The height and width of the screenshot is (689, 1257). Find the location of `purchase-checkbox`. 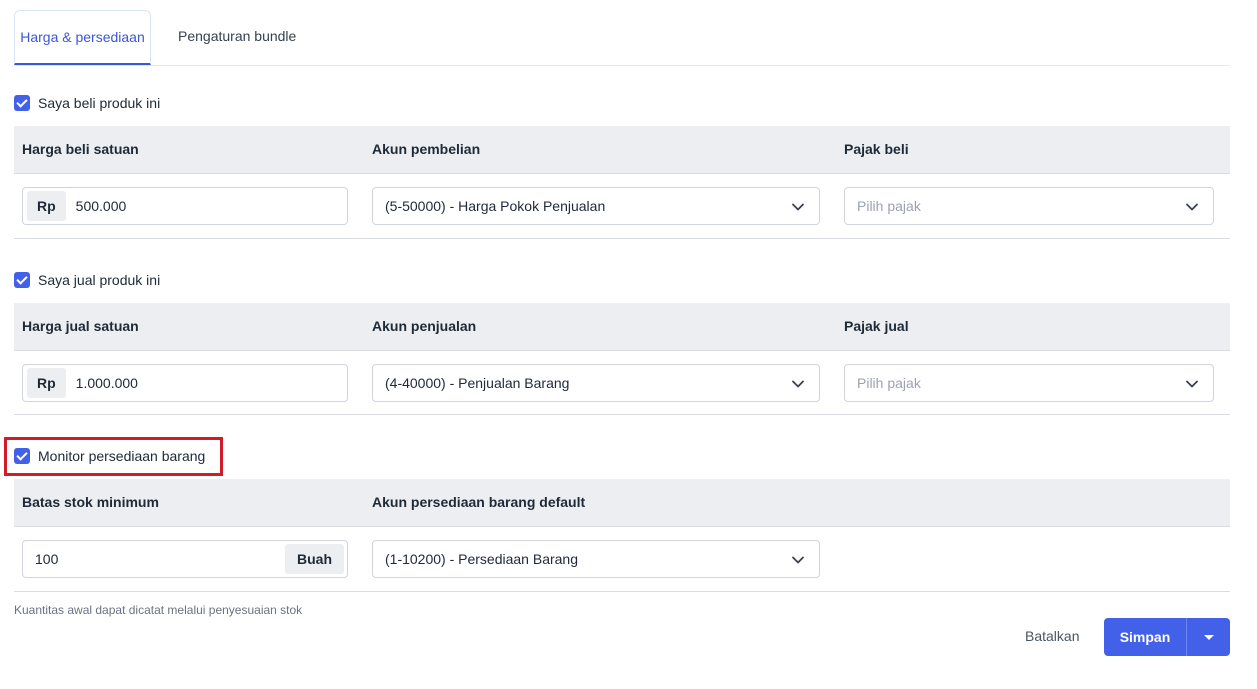

purchase-checkbox is located at coordinates (22, 103).